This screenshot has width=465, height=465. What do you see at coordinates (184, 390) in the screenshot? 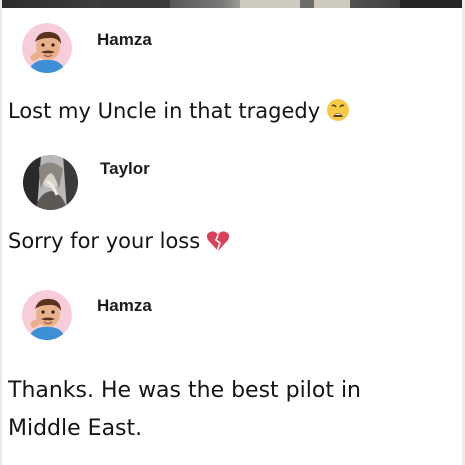
I see `comment-text-line: Thanks. He was the best pilot in` at bounding box center [184, 390].